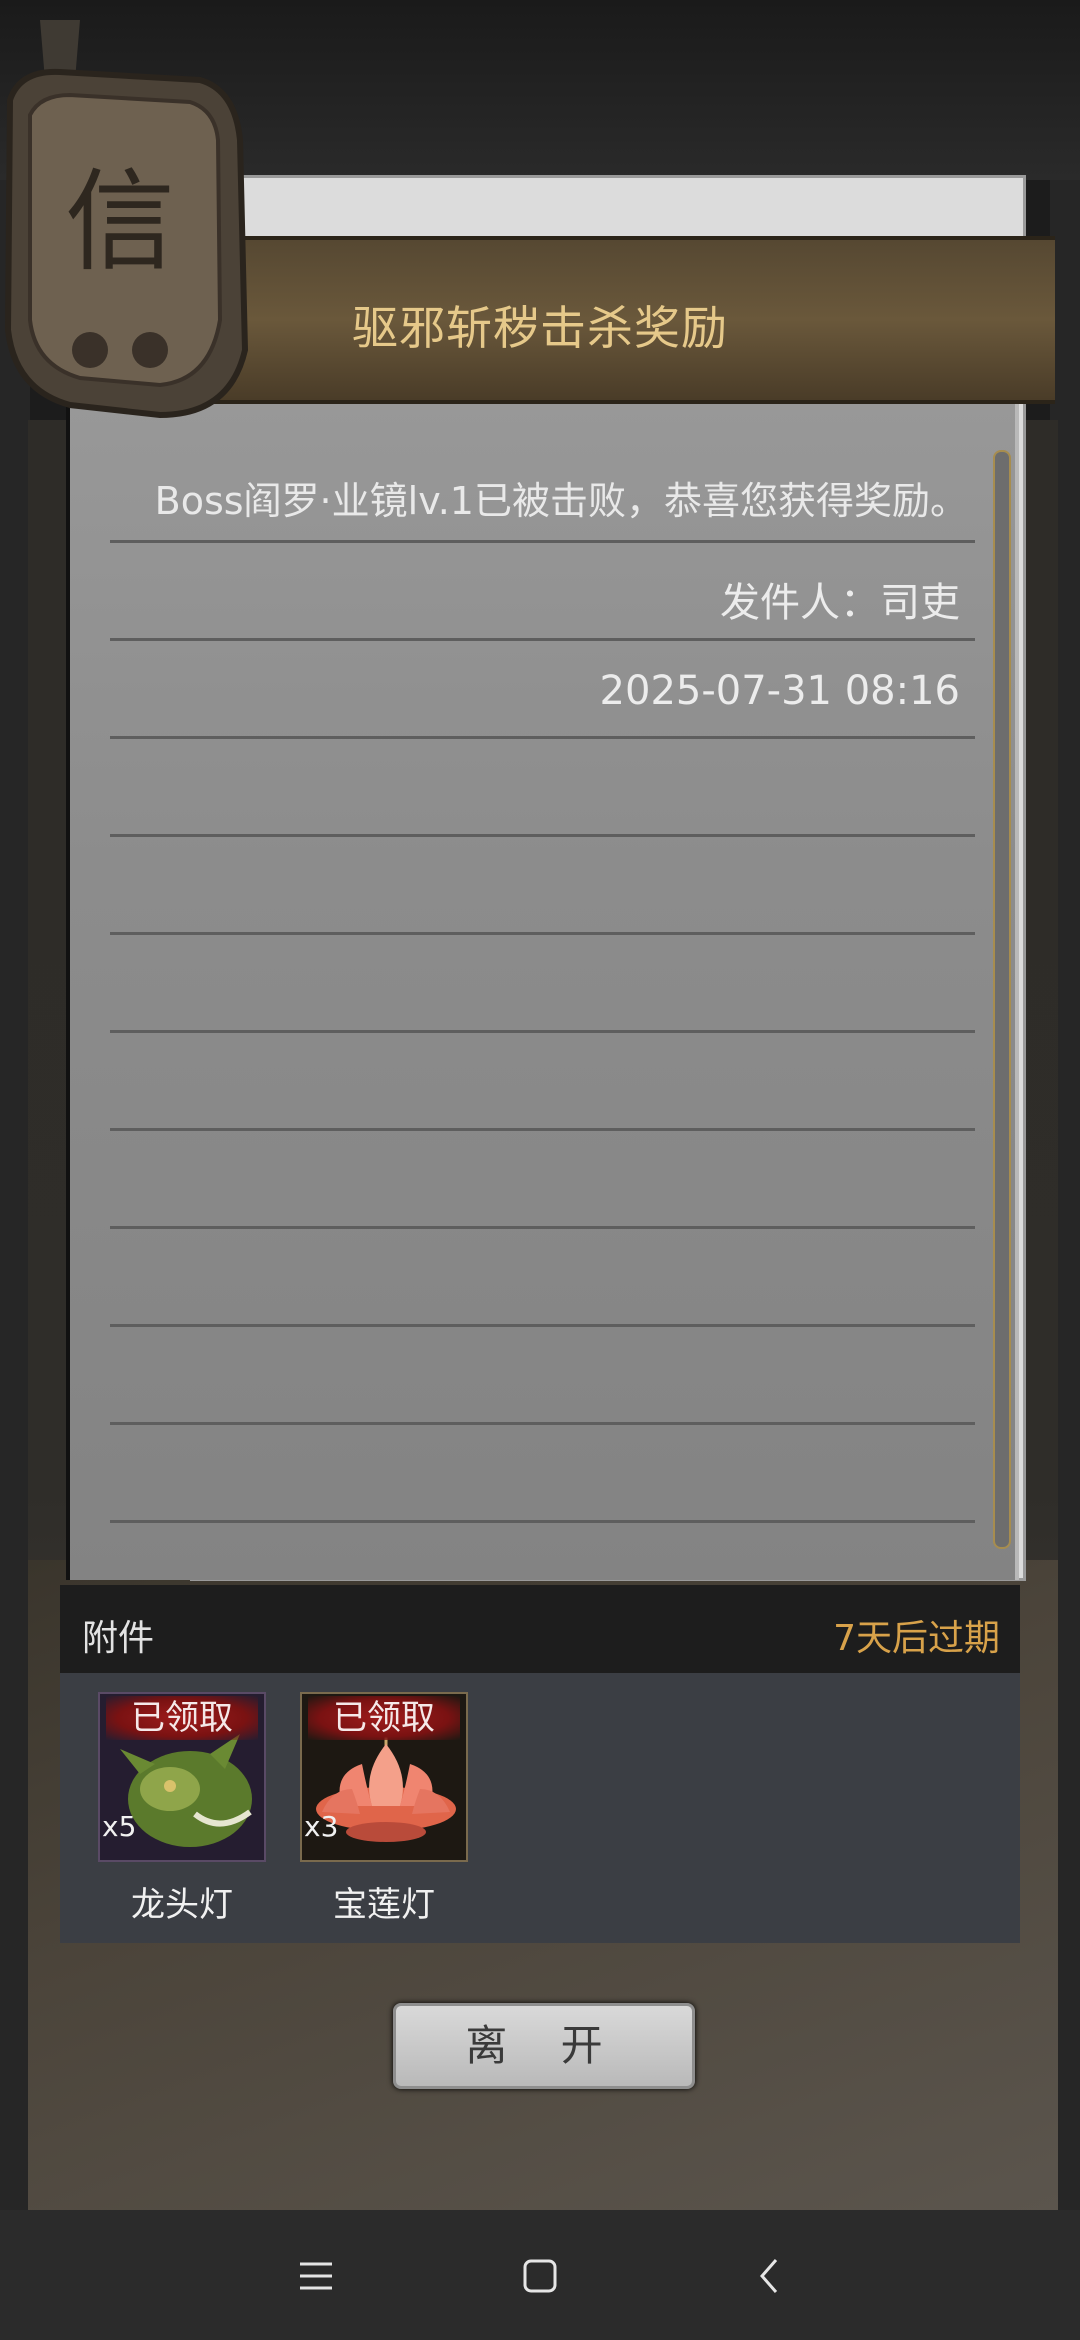  What do you see at coordinates (118, 1638) in the screenshot?
I see `attachments-label: 附件` at bounding box center [118, 1638].